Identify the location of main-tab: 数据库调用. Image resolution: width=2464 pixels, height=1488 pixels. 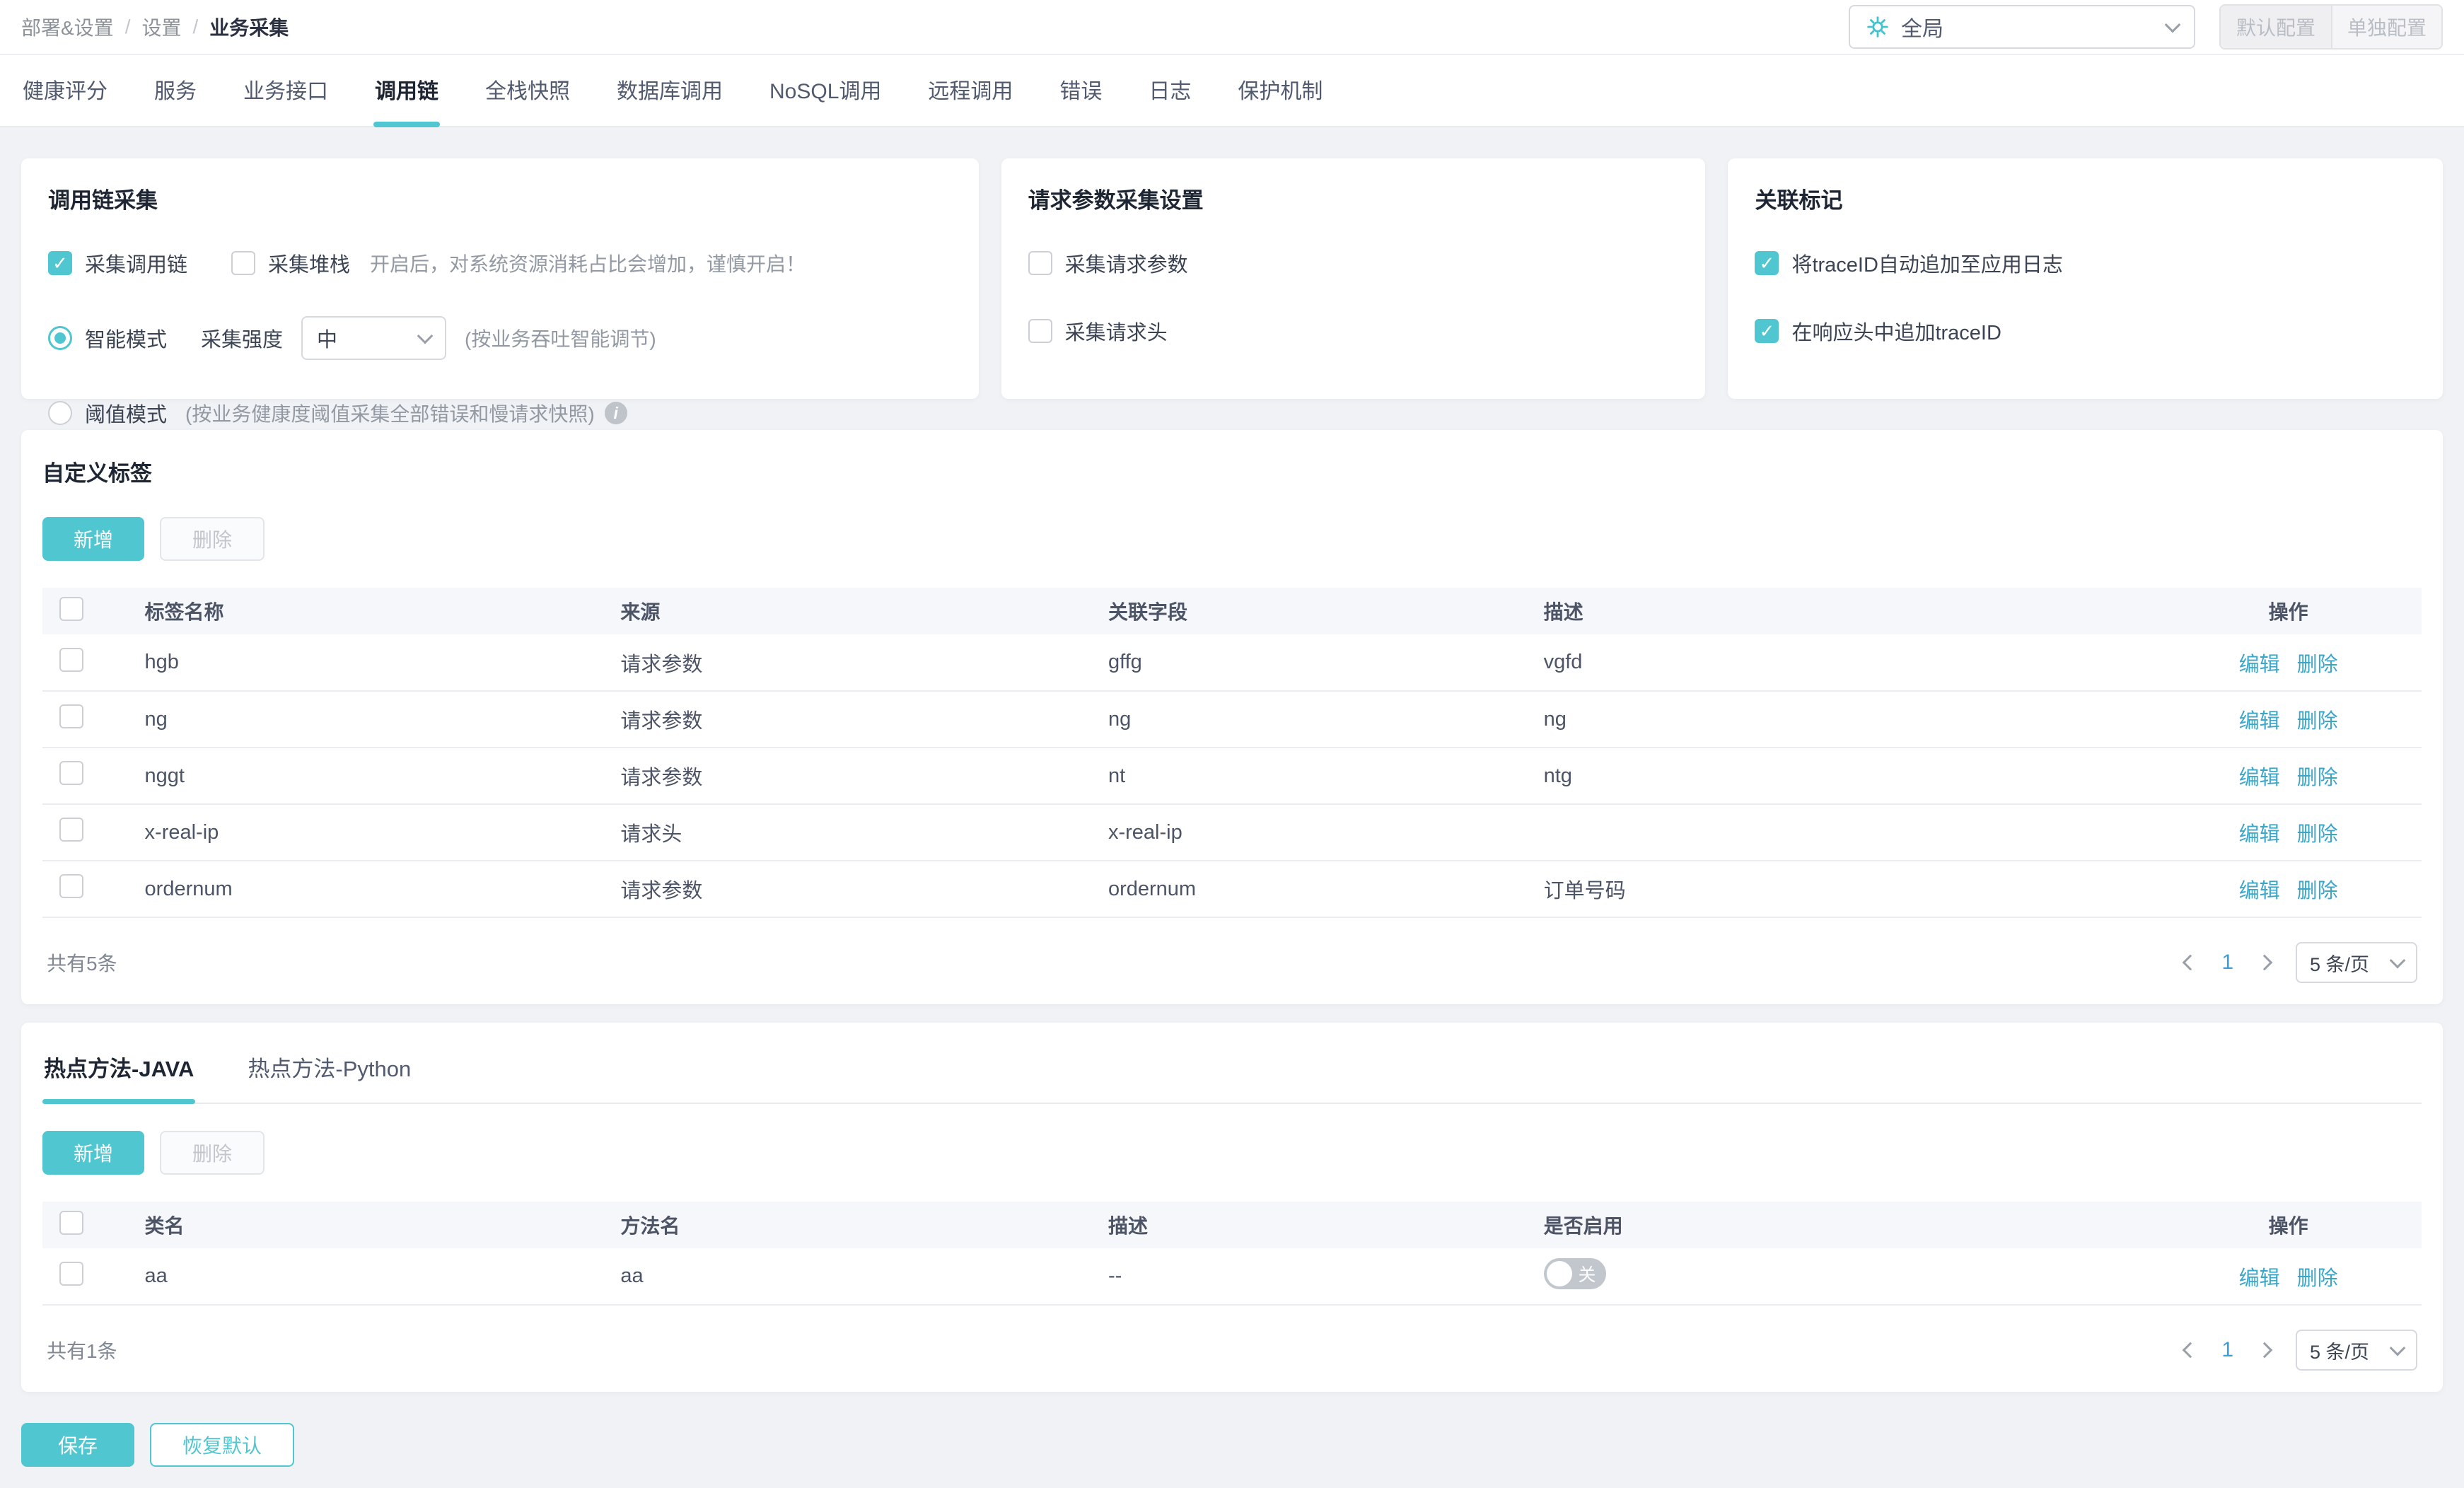
(669, 91).